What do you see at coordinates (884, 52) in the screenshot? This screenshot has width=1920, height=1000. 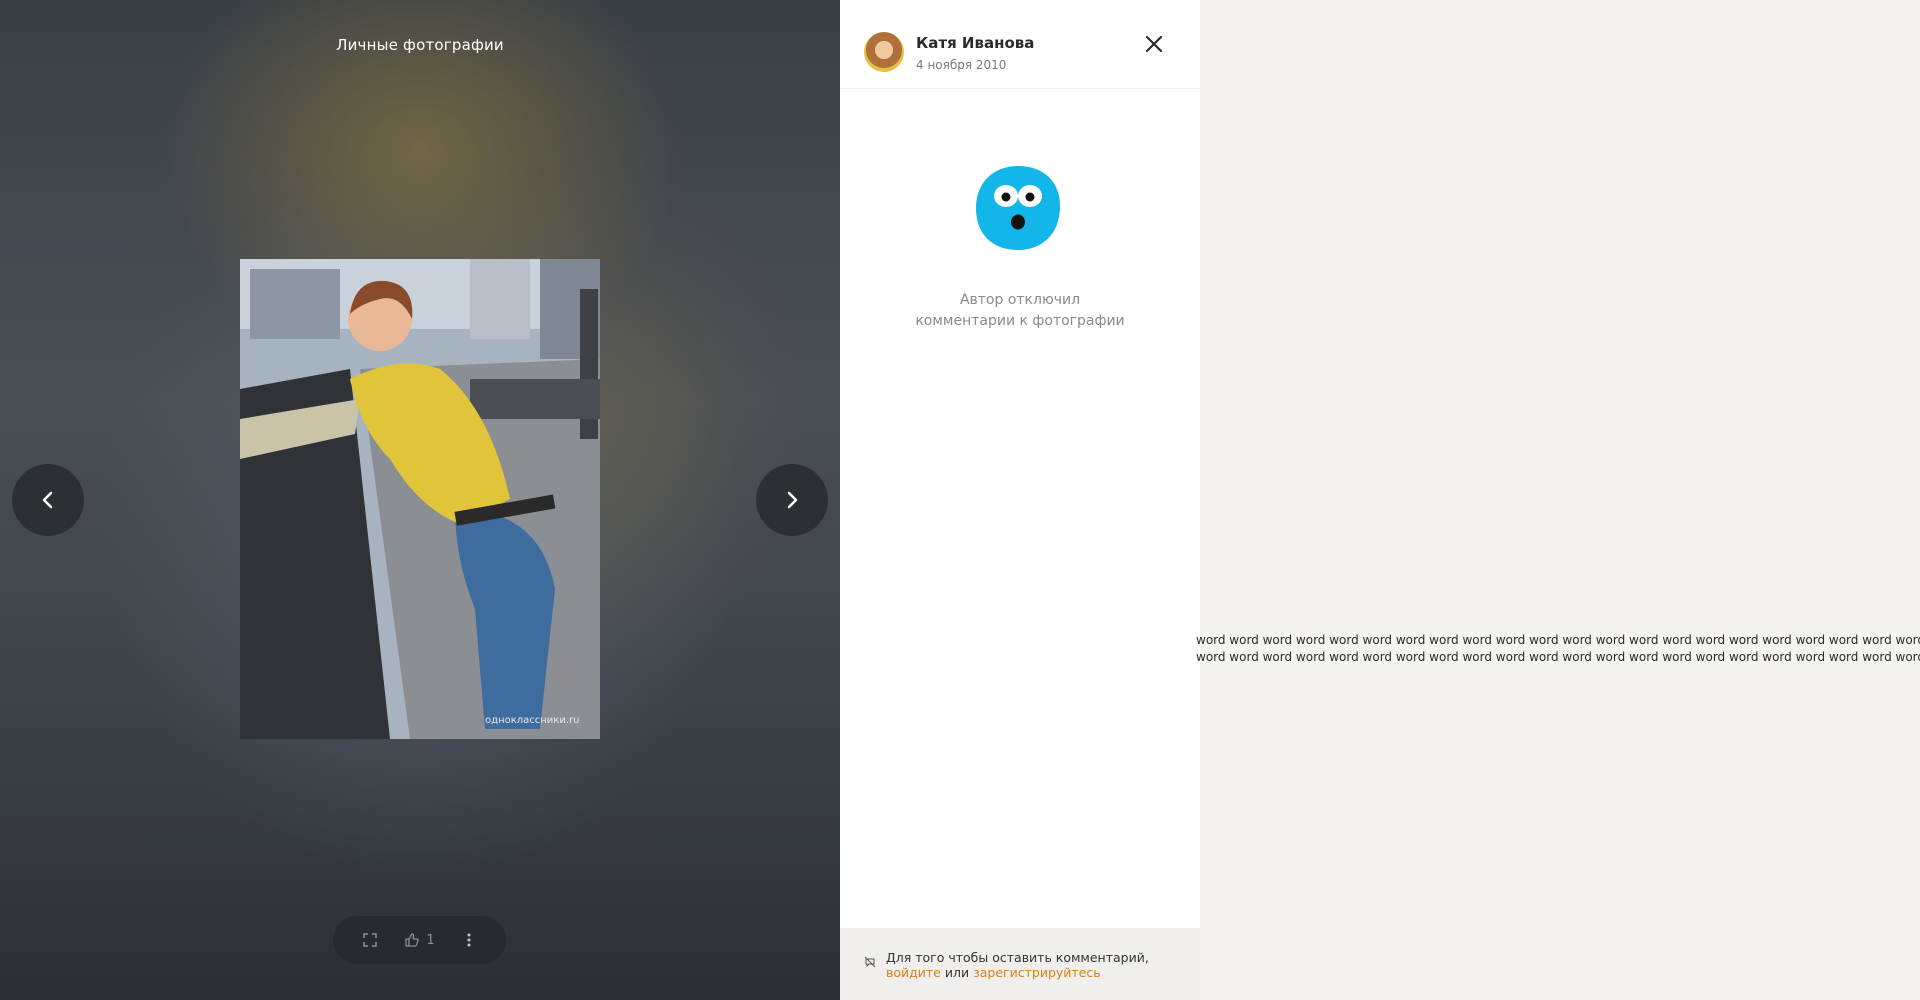 I see `avatar` at bounding box center [884, 52].